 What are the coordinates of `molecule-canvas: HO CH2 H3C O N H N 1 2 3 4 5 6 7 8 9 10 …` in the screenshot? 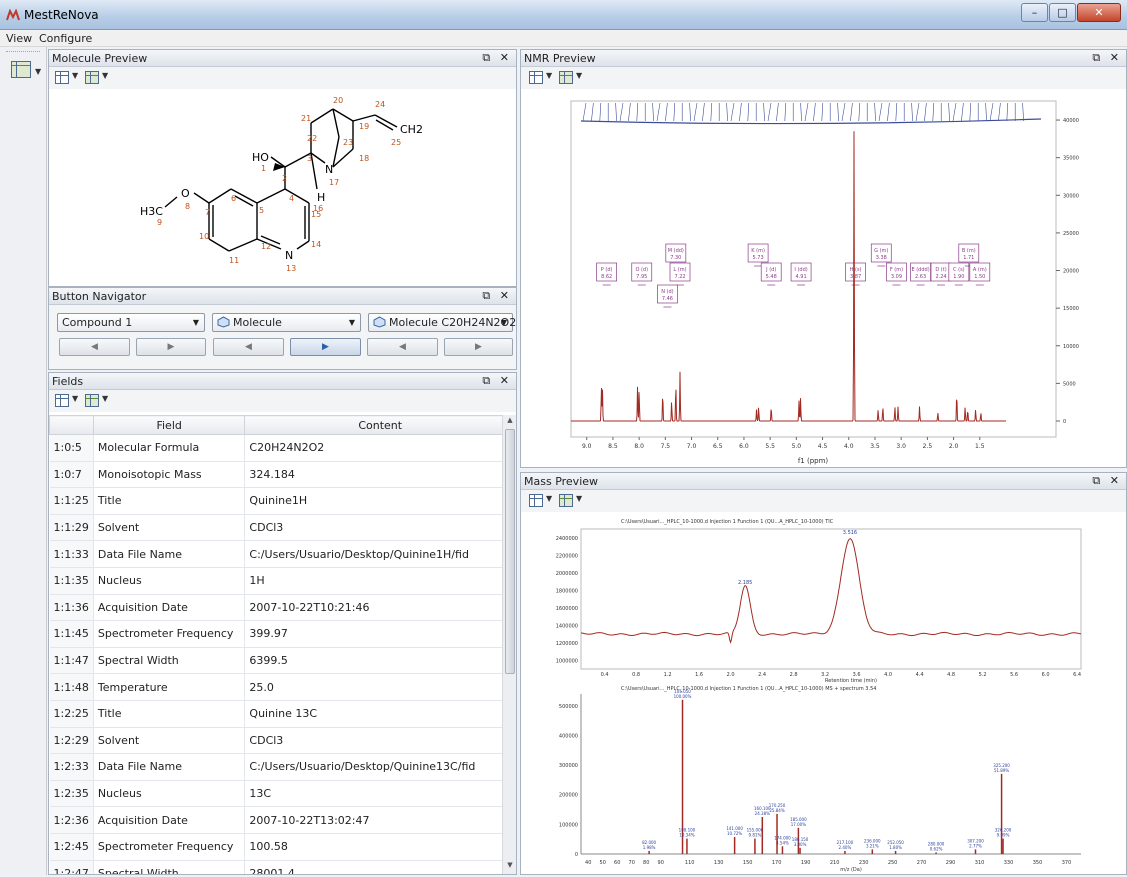 It's located at (282, 187).